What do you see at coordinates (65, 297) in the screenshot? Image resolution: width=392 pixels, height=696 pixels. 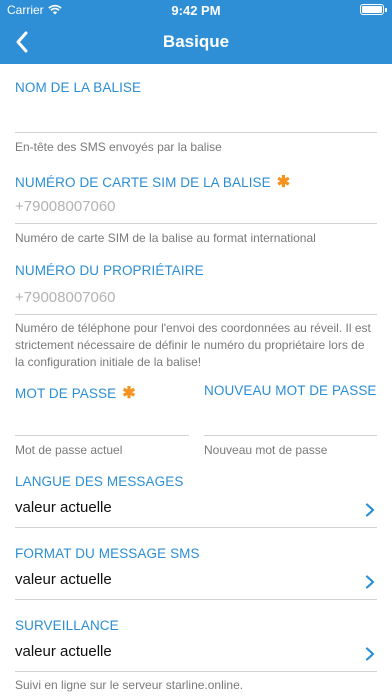 I see `owner-number-placeholder: +79008007060` at bounding box center [65, 297].